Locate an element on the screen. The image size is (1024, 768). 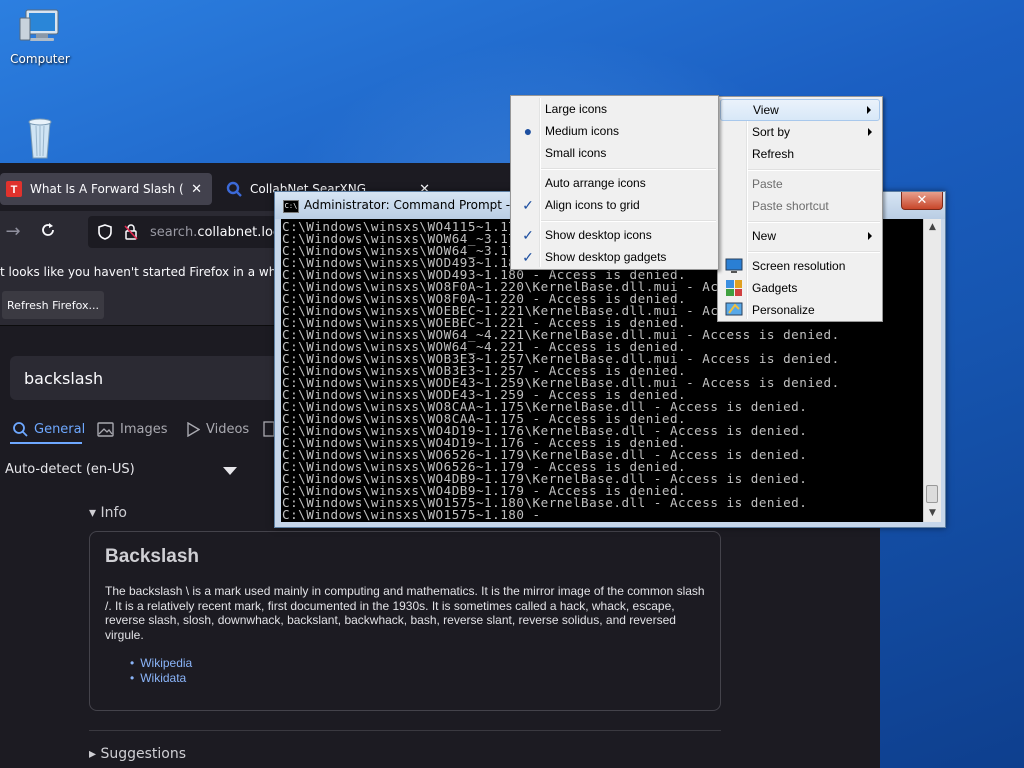
menu-item-label: Small icons is located at coordinates (576, 153).